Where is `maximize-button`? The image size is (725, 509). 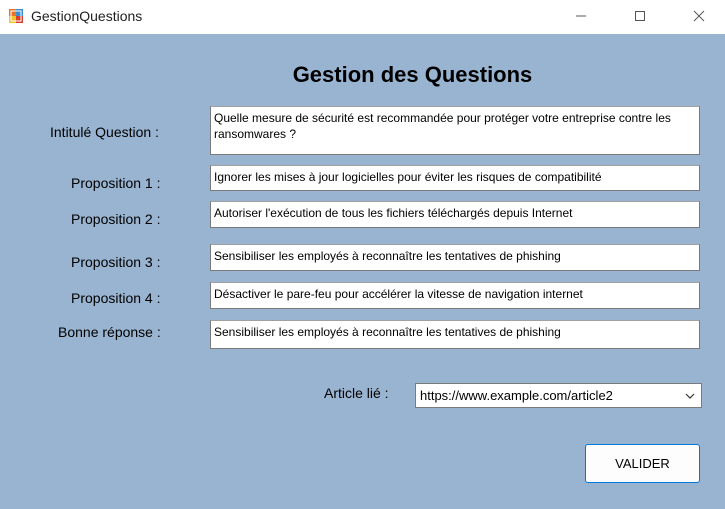
maximize-button is located at coordinates (640, 16).